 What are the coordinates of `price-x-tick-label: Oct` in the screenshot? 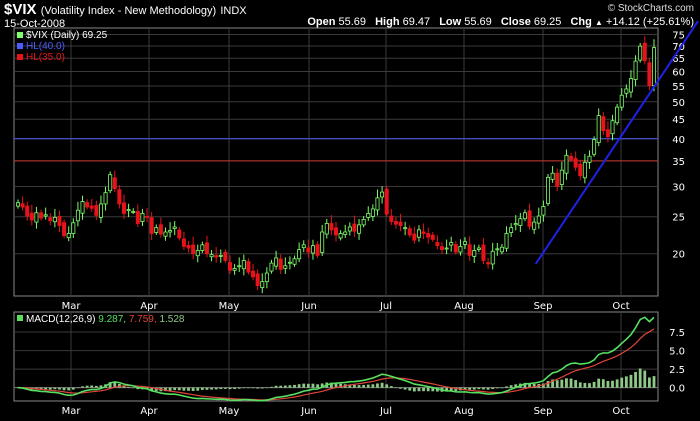 It's located at (620, 306).